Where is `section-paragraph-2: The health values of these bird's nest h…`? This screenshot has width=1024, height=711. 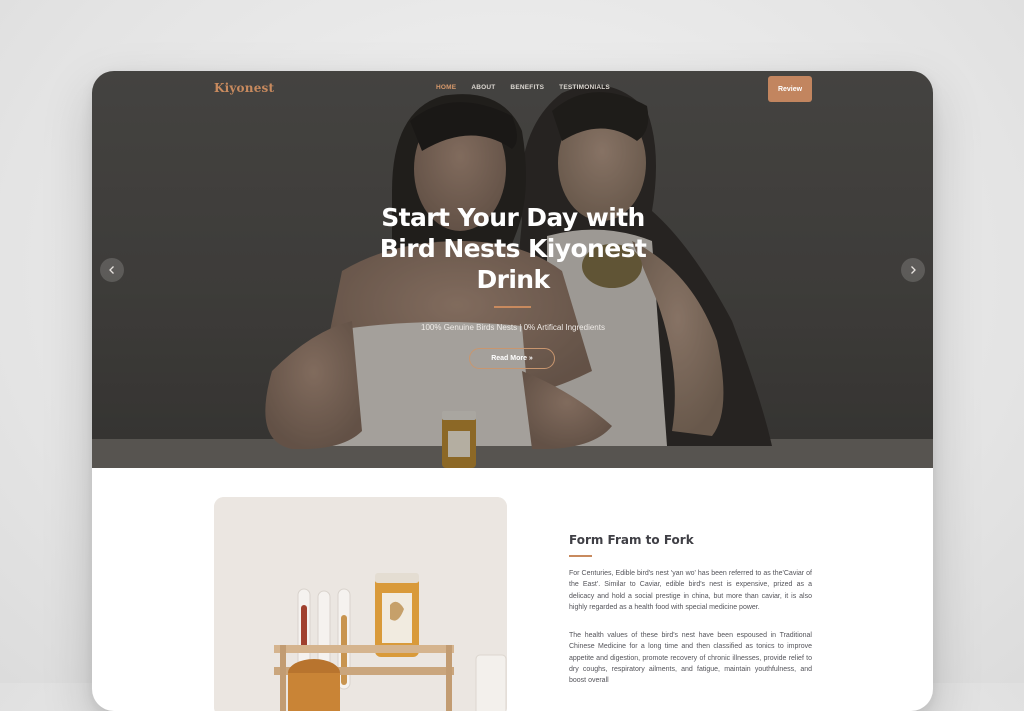 section-paragraph-2: The health values of these bird's nest h… is located at coordinates (690, 658).